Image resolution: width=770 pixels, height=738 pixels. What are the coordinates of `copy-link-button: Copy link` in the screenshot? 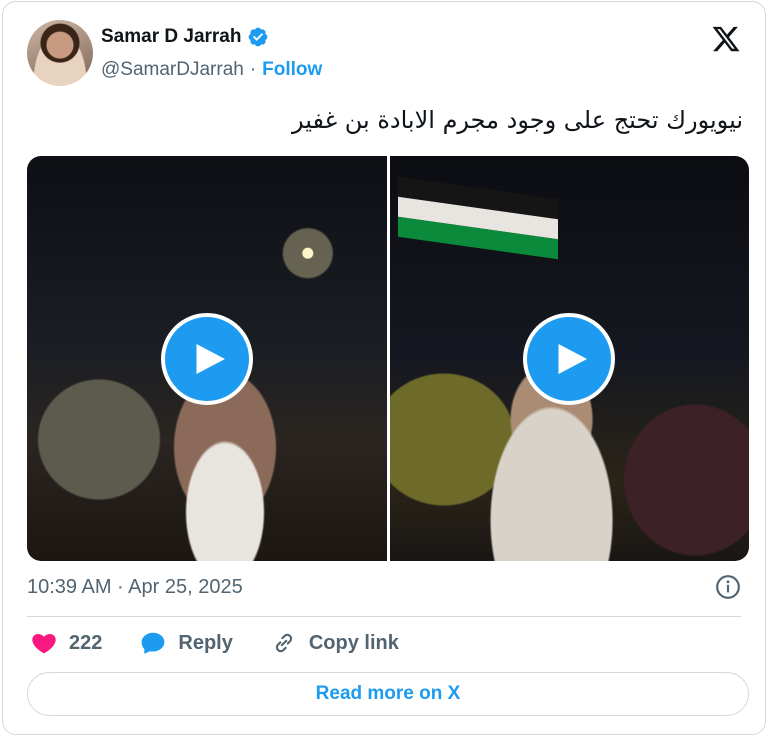 It's located at (335, 643).